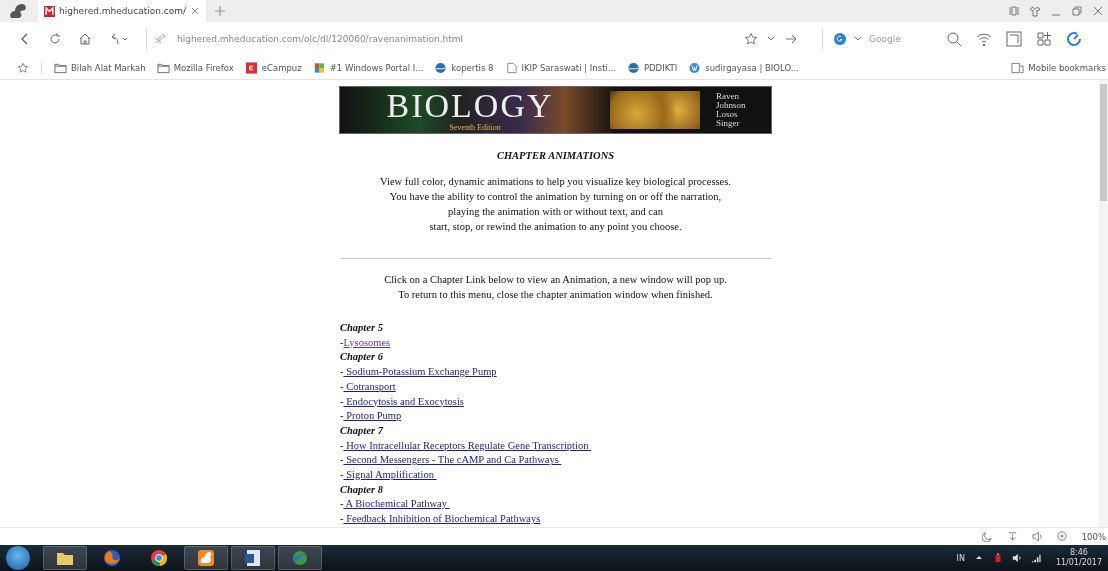 The height and width of the screenshot is (571, 1108). I want to click on author-name: Losos, so click(727, 114).